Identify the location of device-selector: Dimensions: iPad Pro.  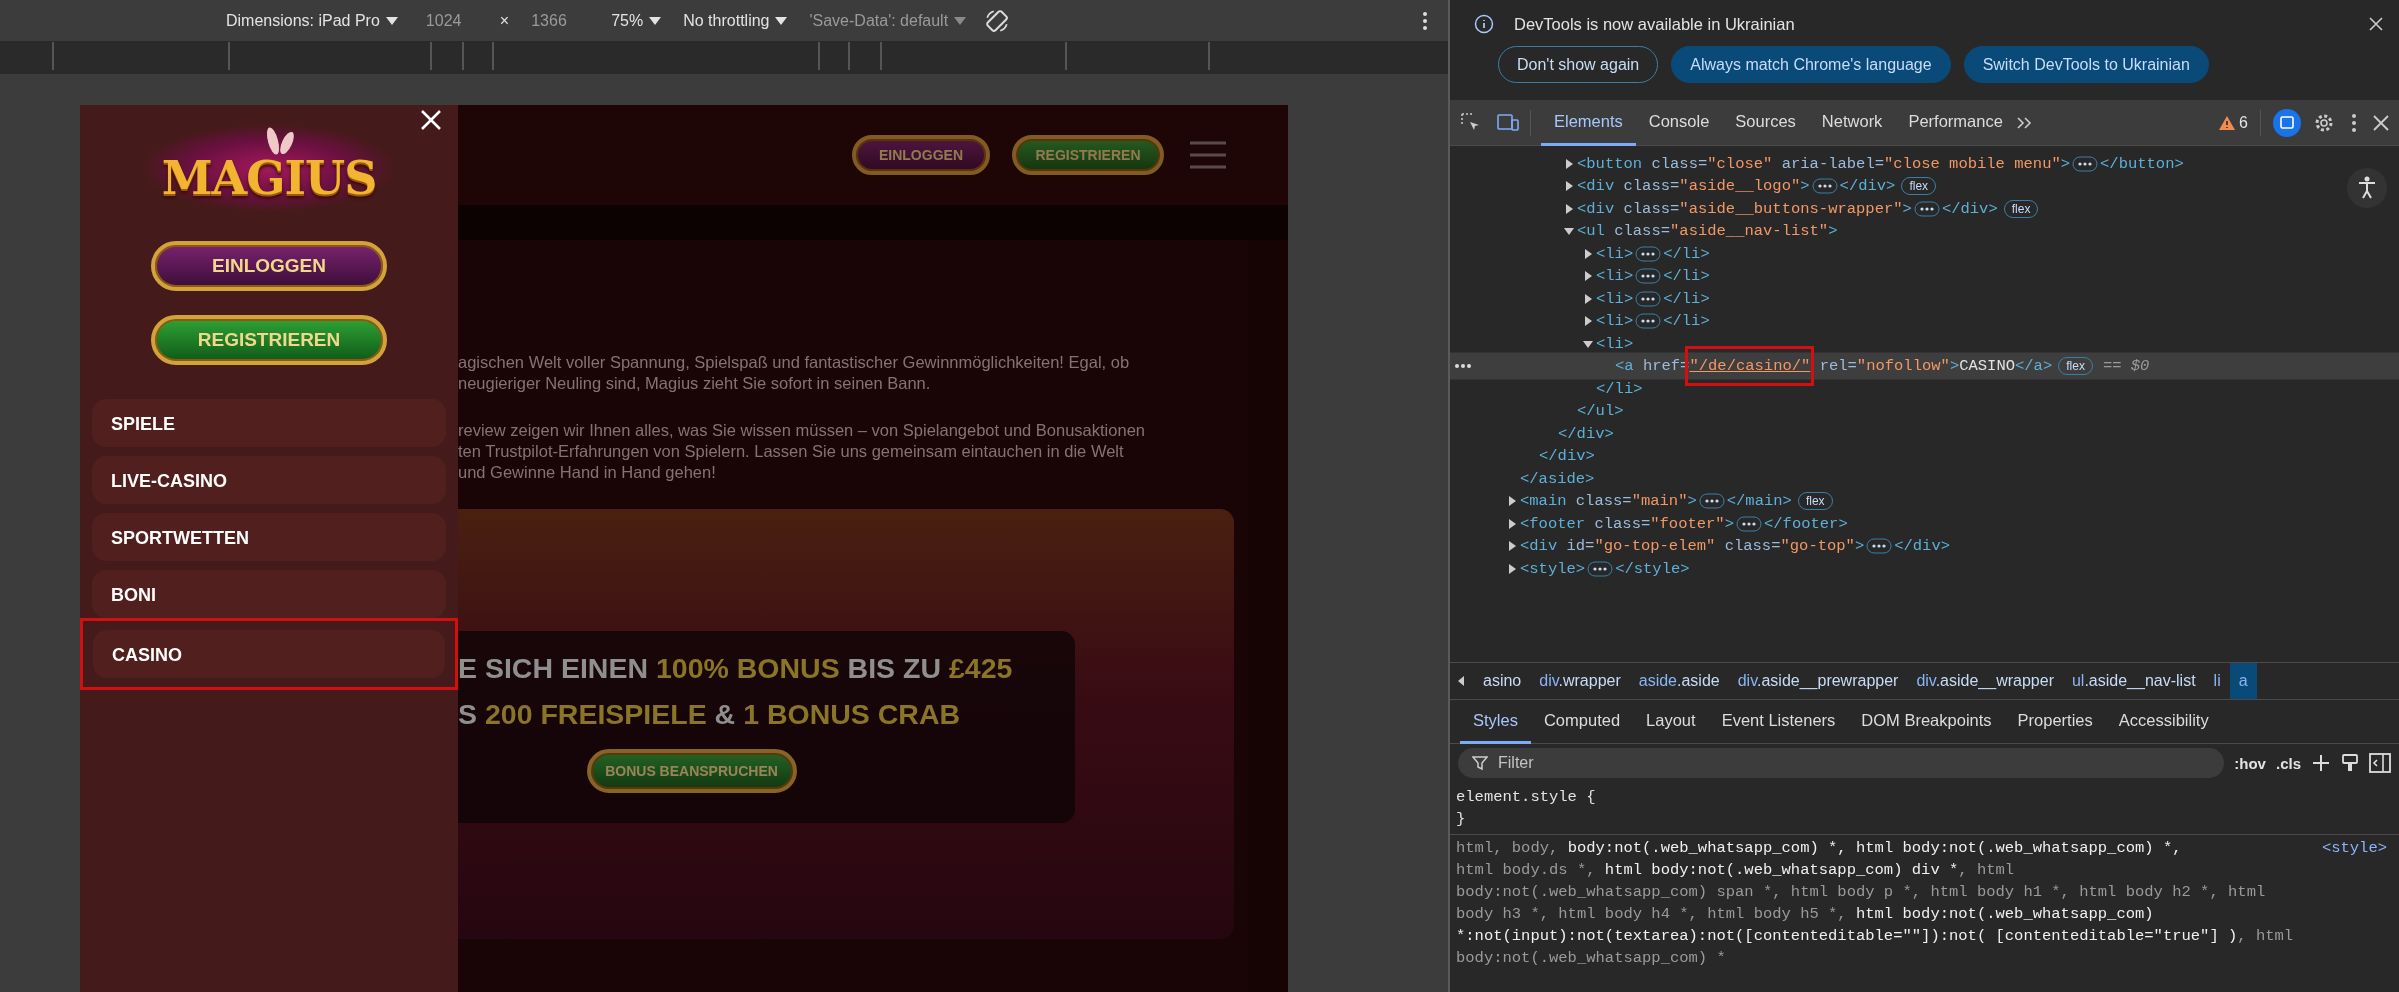
(312, 20).